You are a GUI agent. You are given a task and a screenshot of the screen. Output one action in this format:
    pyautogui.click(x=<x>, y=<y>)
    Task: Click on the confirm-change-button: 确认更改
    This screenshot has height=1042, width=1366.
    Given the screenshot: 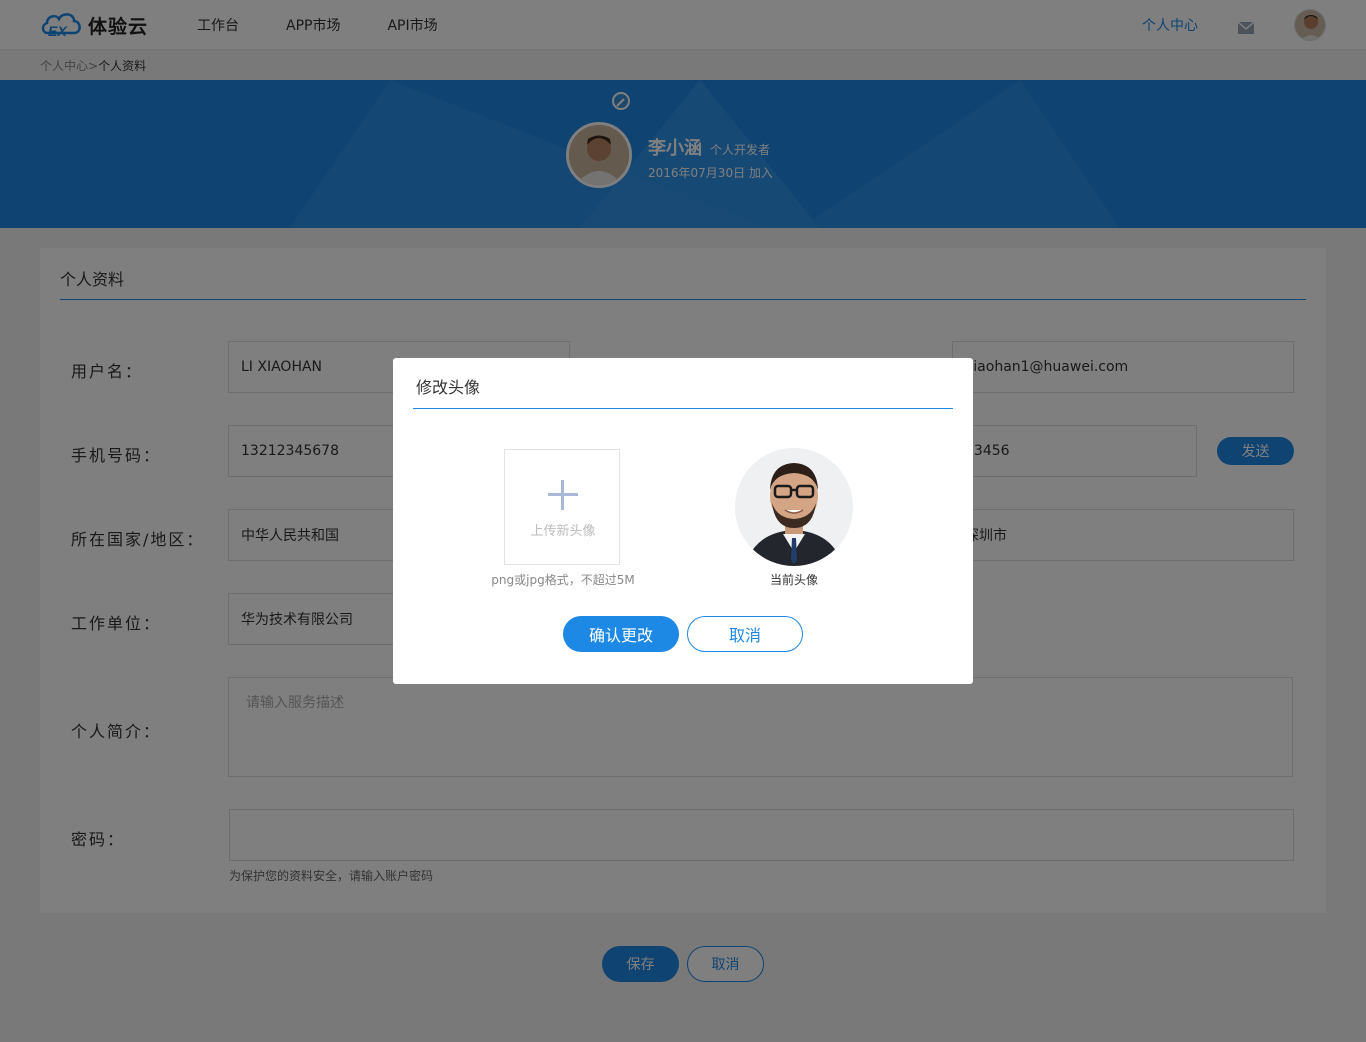 What is the action you would take?
    pyautogui.click(x=621, y=634)
    